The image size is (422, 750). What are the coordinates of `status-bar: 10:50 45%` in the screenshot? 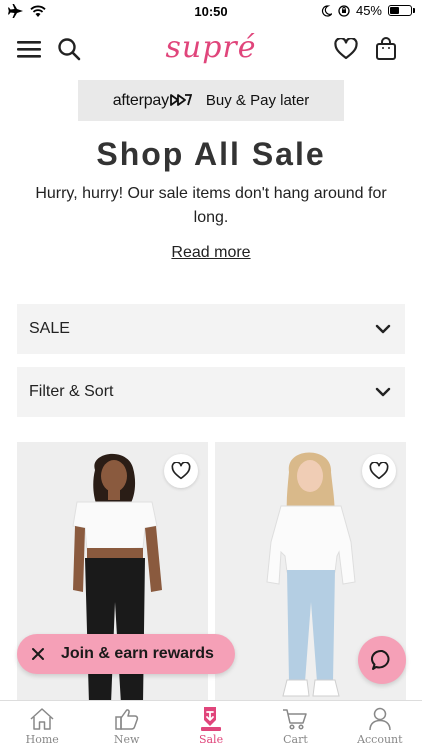 It's located at (211, 11).